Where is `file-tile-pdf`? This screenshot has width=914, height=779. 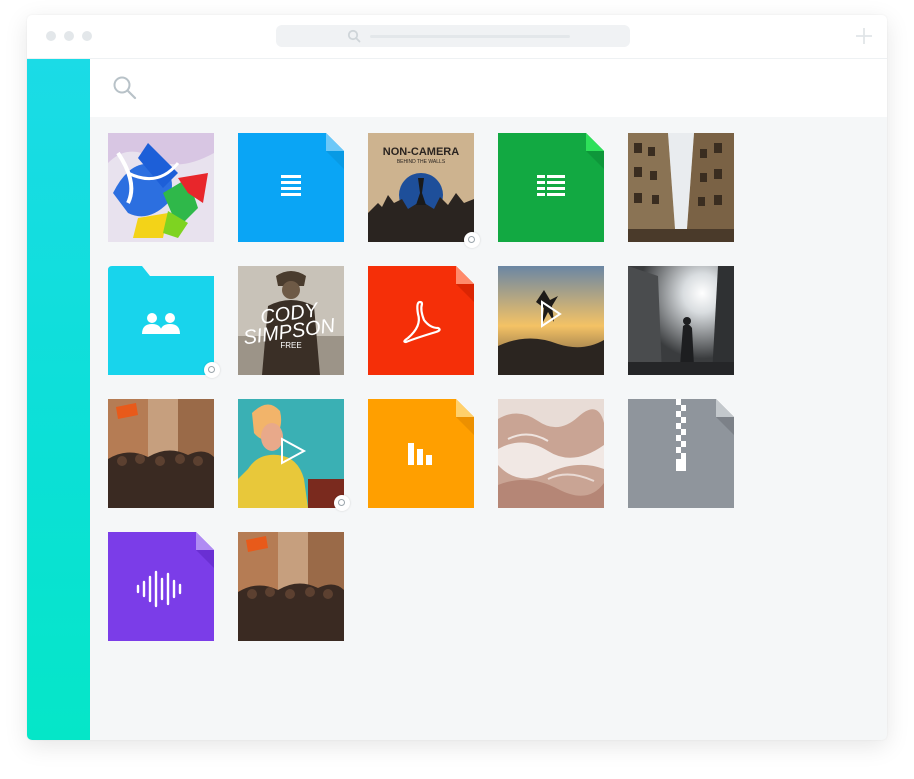
file-tile-pdf is located at coordinates (421, 320).